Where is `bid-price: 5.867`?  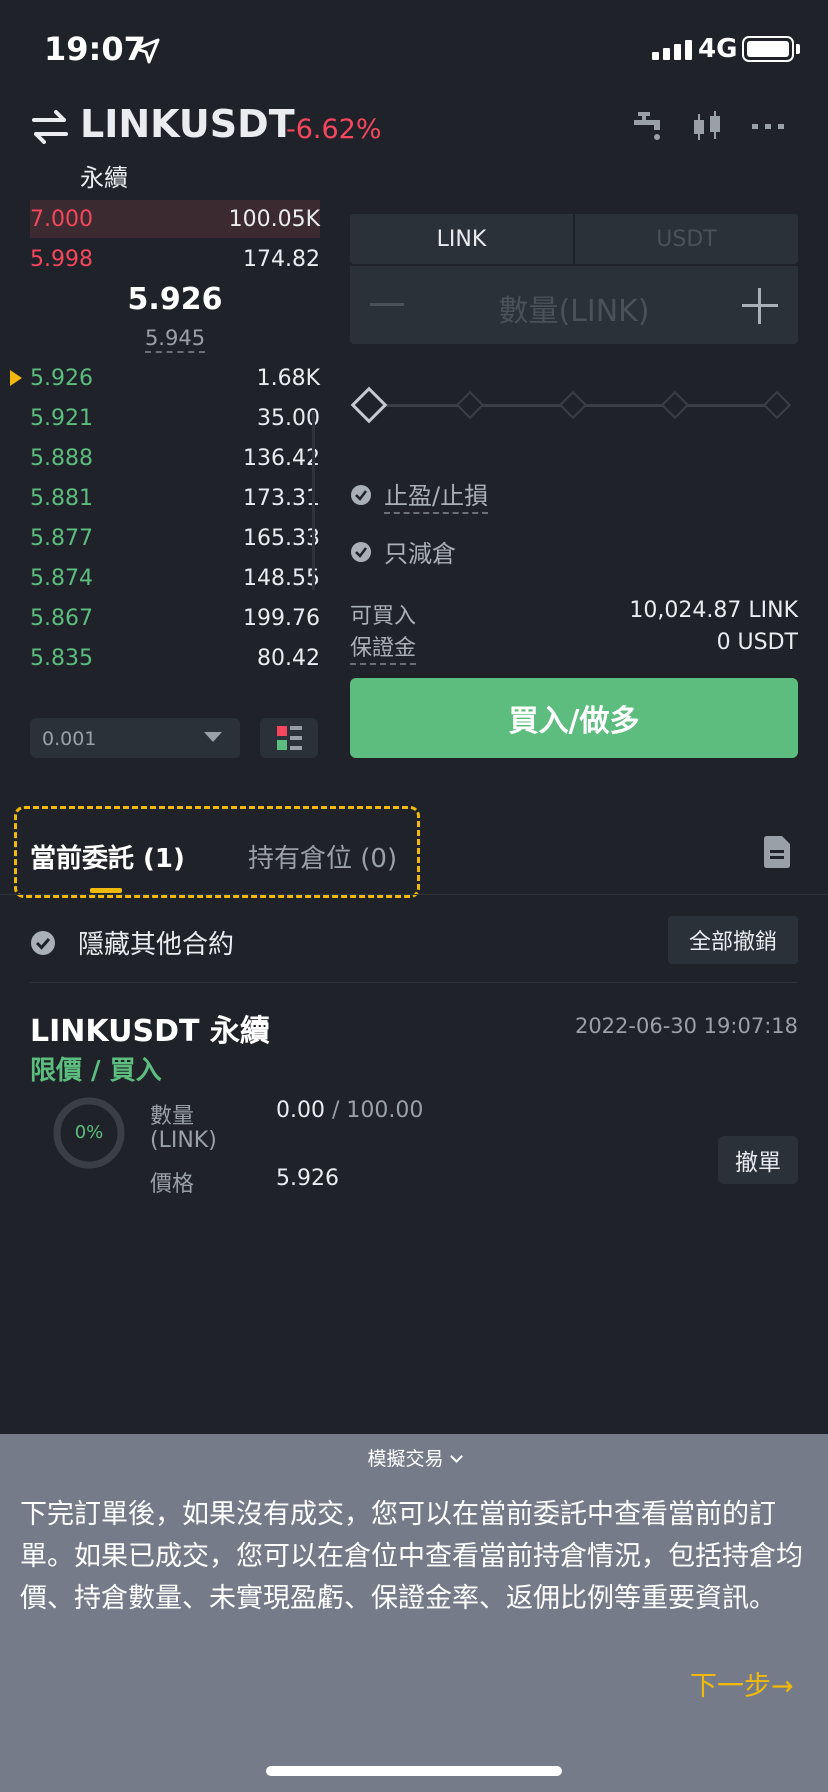 bid-price: 5.867 is located at coordinates (61, 618).